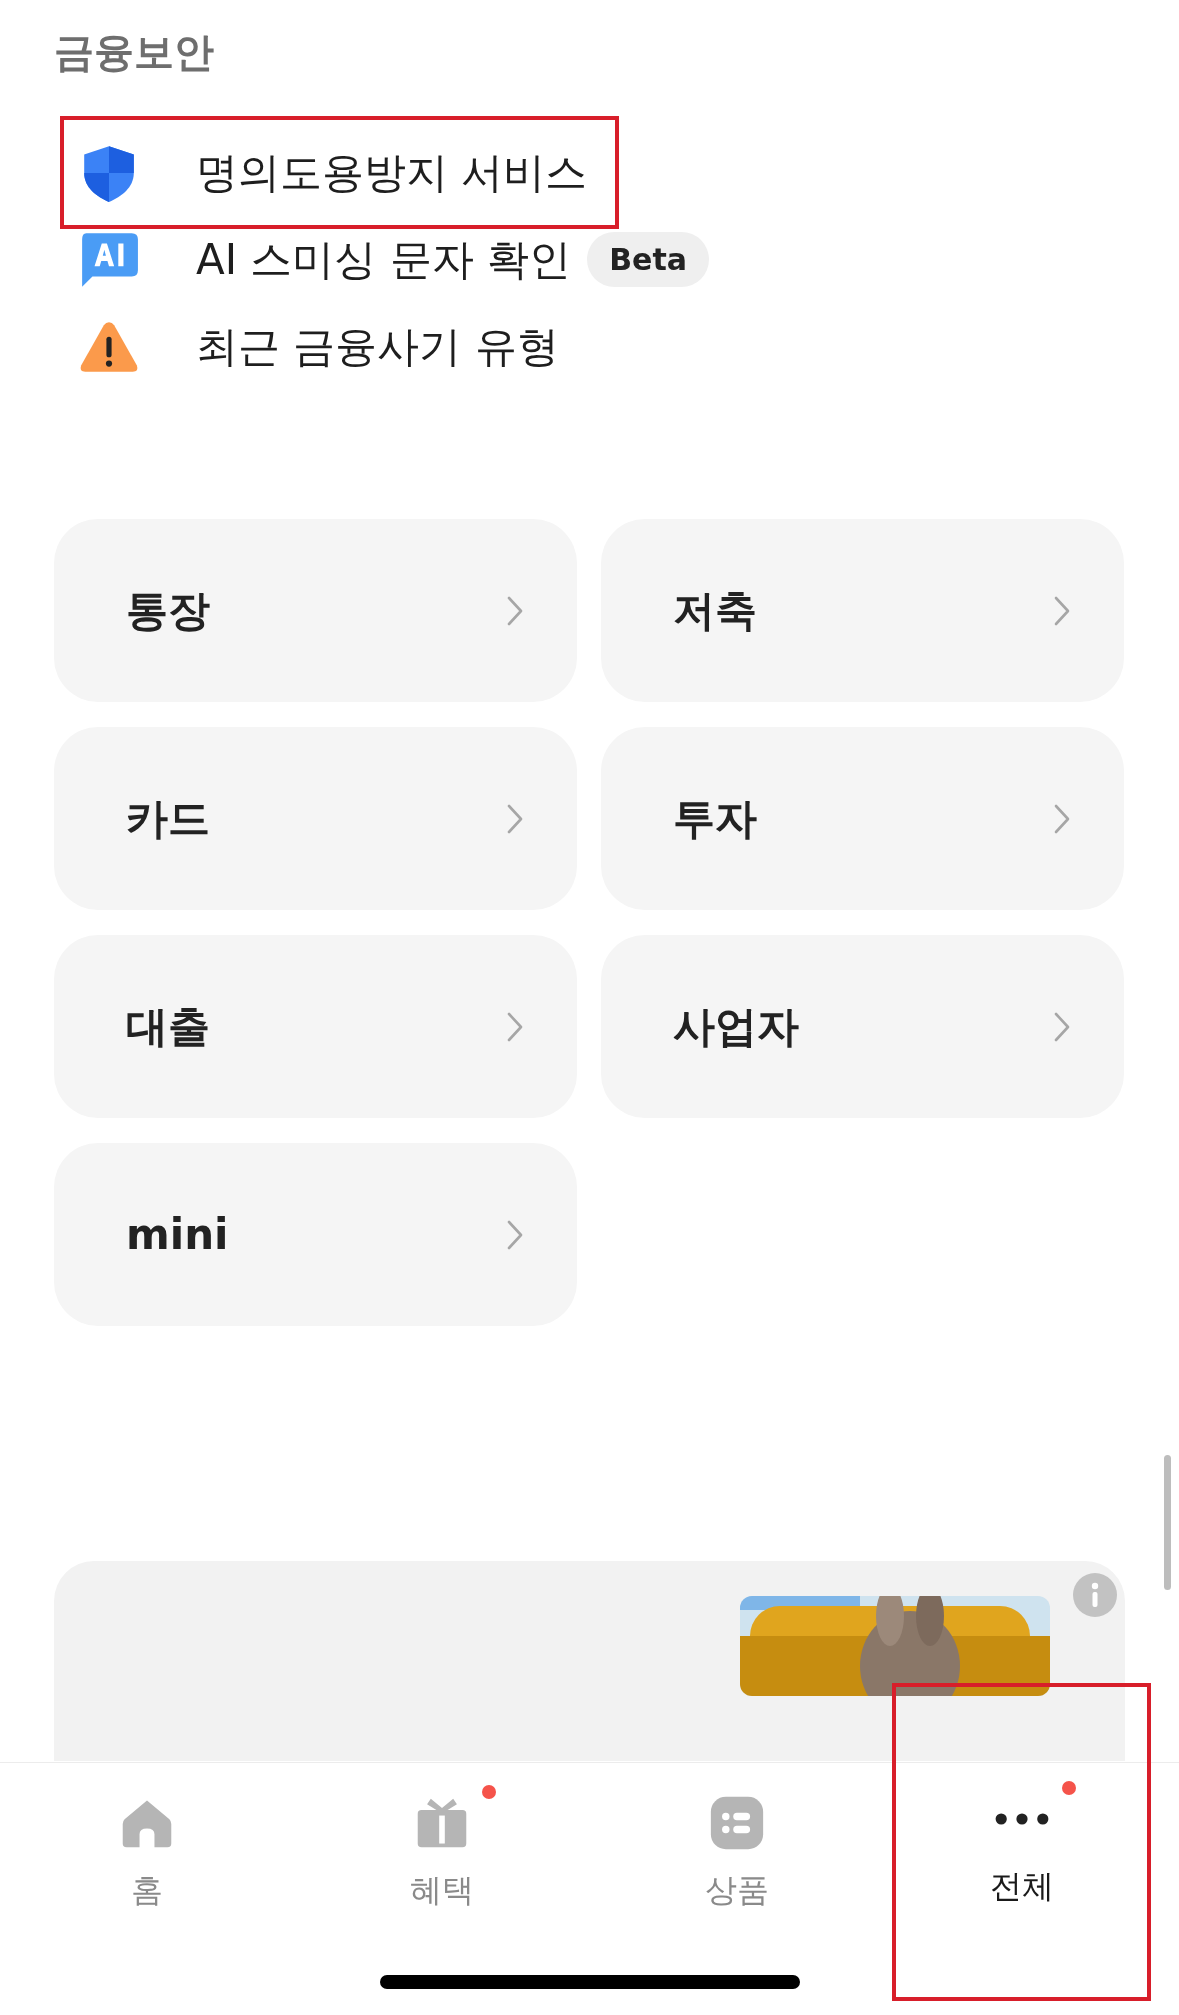  What do you see at coordinates (315, 610) in the screenshot?
I see `category-card: 통장` at bounding box center [315, 610].